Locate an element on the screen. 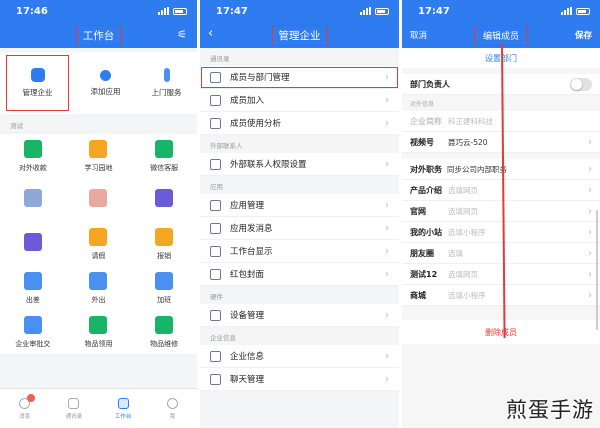  settings-icon: ⚟ is located at coordinates (182, 34).